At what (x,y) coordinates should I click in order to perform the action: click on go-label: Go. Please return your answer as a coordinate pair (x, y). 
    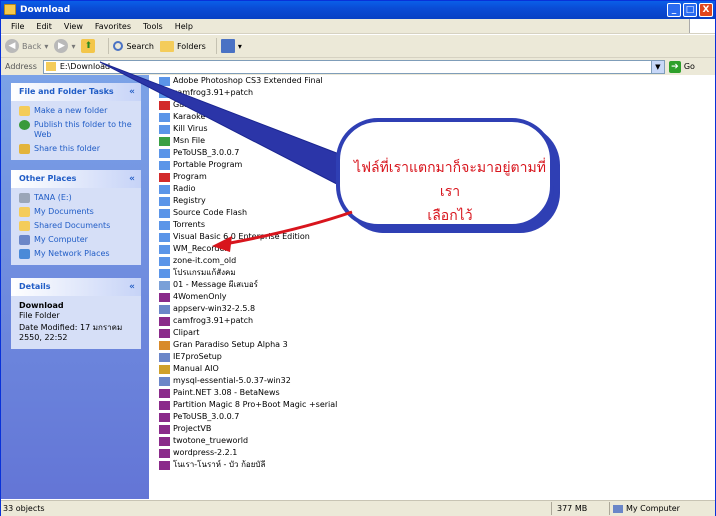
    Looking at the image, I should click on (689, 66).